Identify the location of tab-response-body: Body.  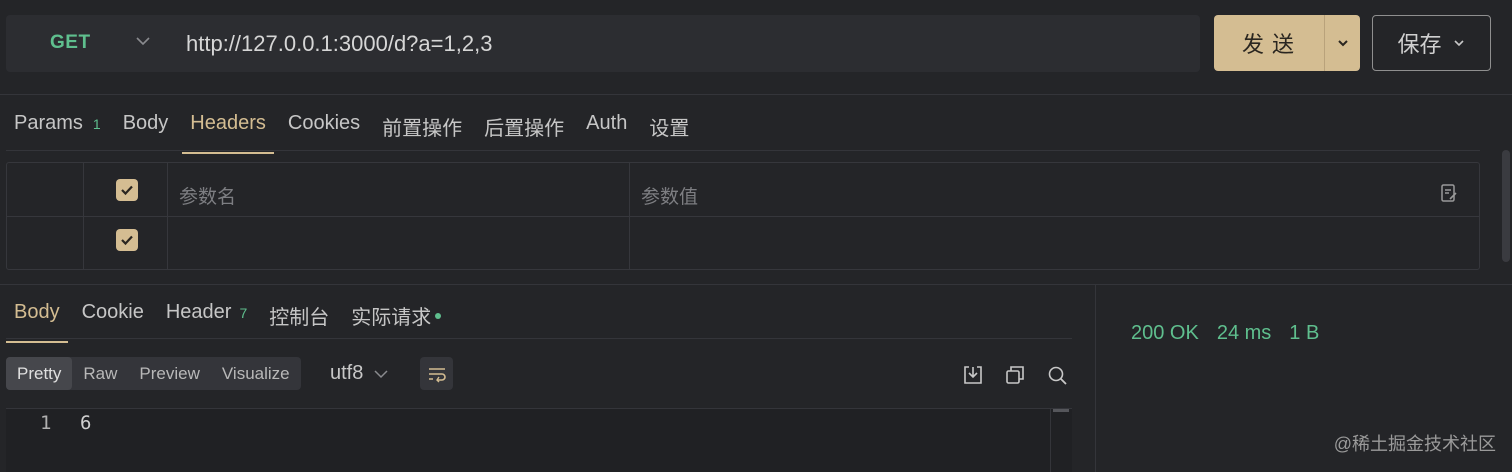
(37, 320).